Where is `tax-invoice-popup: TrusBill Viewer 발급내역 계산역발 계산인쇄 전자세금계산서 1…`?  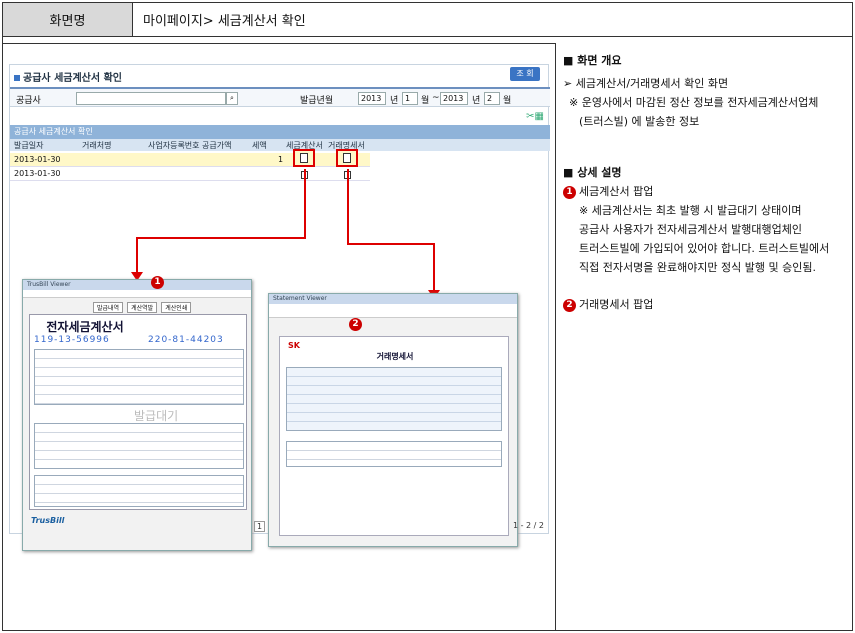
tax-invoice-popup: TrusBill Viewer 발급내역 계산역발 계산인쇄 전자세금계산서 1… is located at coordinates (137, 413).